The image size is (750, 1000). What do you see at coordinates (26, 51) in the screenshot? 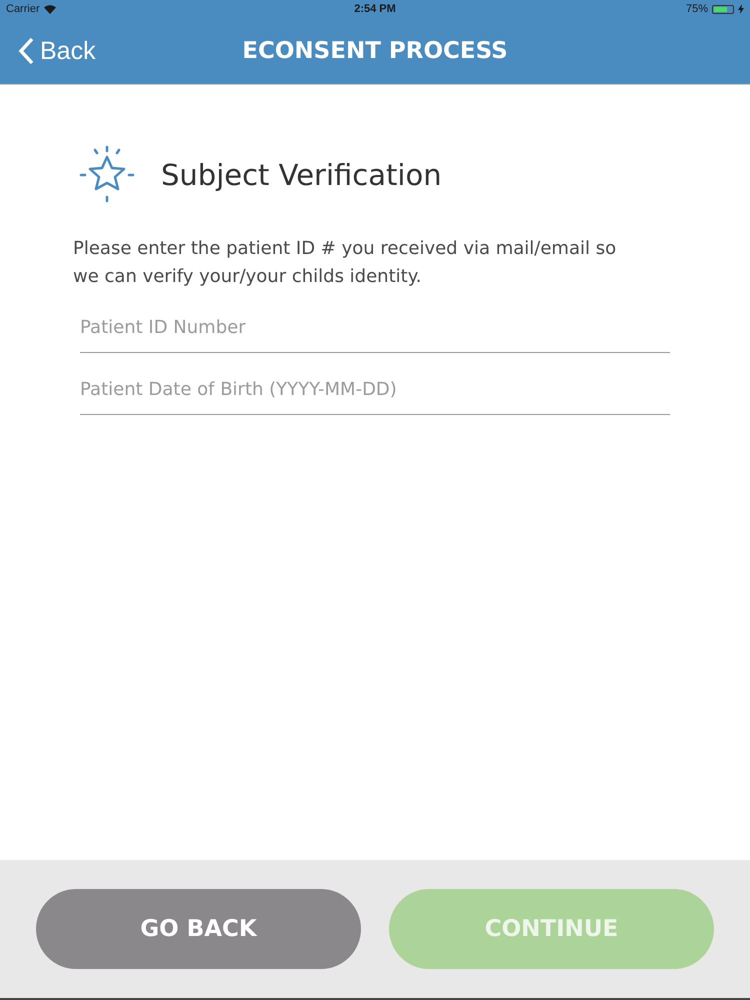
I see `chevron-left-icon` at bounding box center [26, 51].